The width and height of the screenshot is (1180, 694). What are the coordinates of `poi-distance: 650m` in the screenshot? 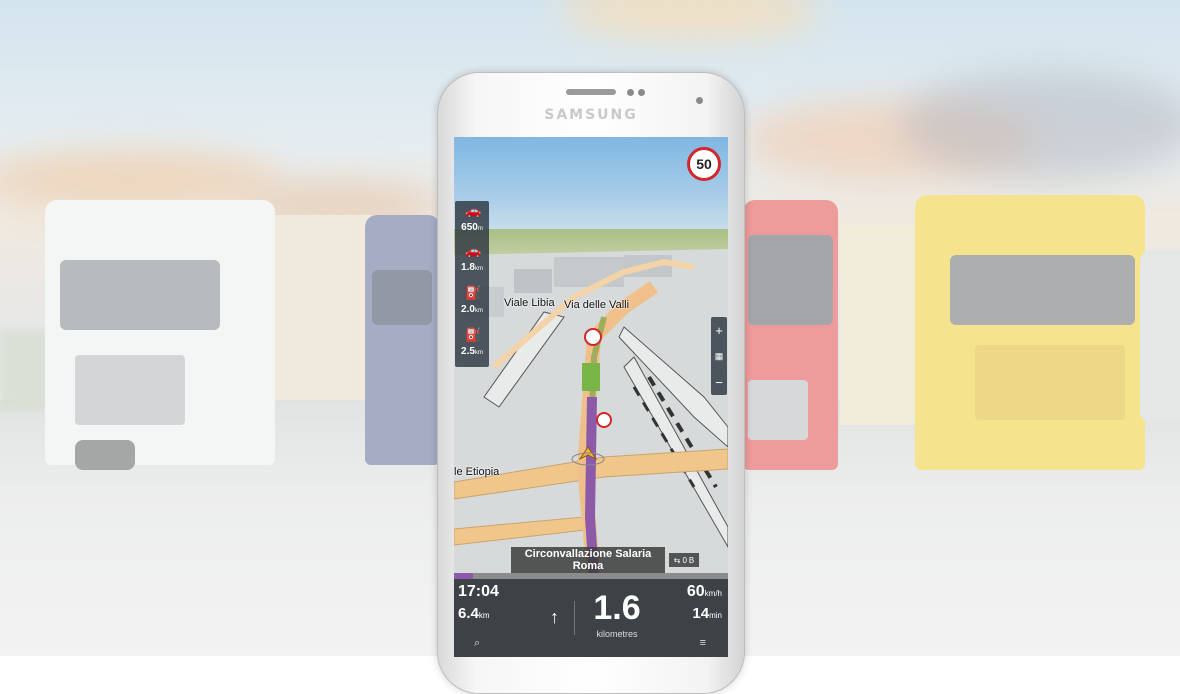 It's located at (472, 227).